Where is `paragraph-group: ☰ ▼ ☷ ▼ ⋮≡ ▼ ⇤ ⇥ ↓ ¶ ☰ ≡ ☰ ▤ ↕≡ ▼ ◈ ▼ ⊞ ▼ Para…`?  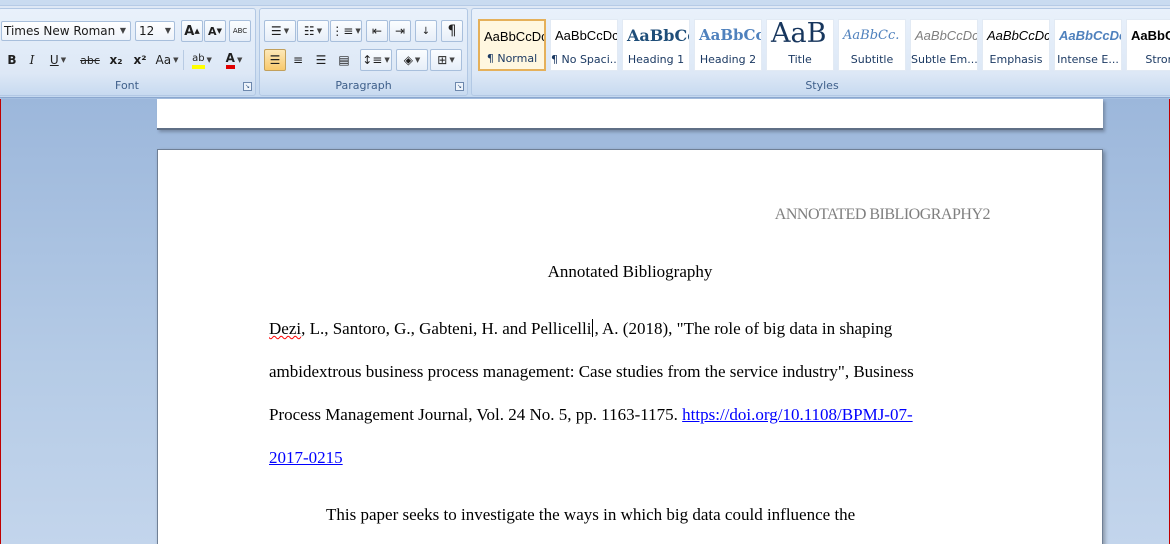
paragraph-group: ☰ ▼ ☷ ▼ ⋮≡ ▼ ⇤ ⇥ ↓ ¶ ☰ ≡ ☰ ▤ ↕≡ ▼ ◈ ▼ ⊞ ▼ Para… is located at coordinates (363, 52).